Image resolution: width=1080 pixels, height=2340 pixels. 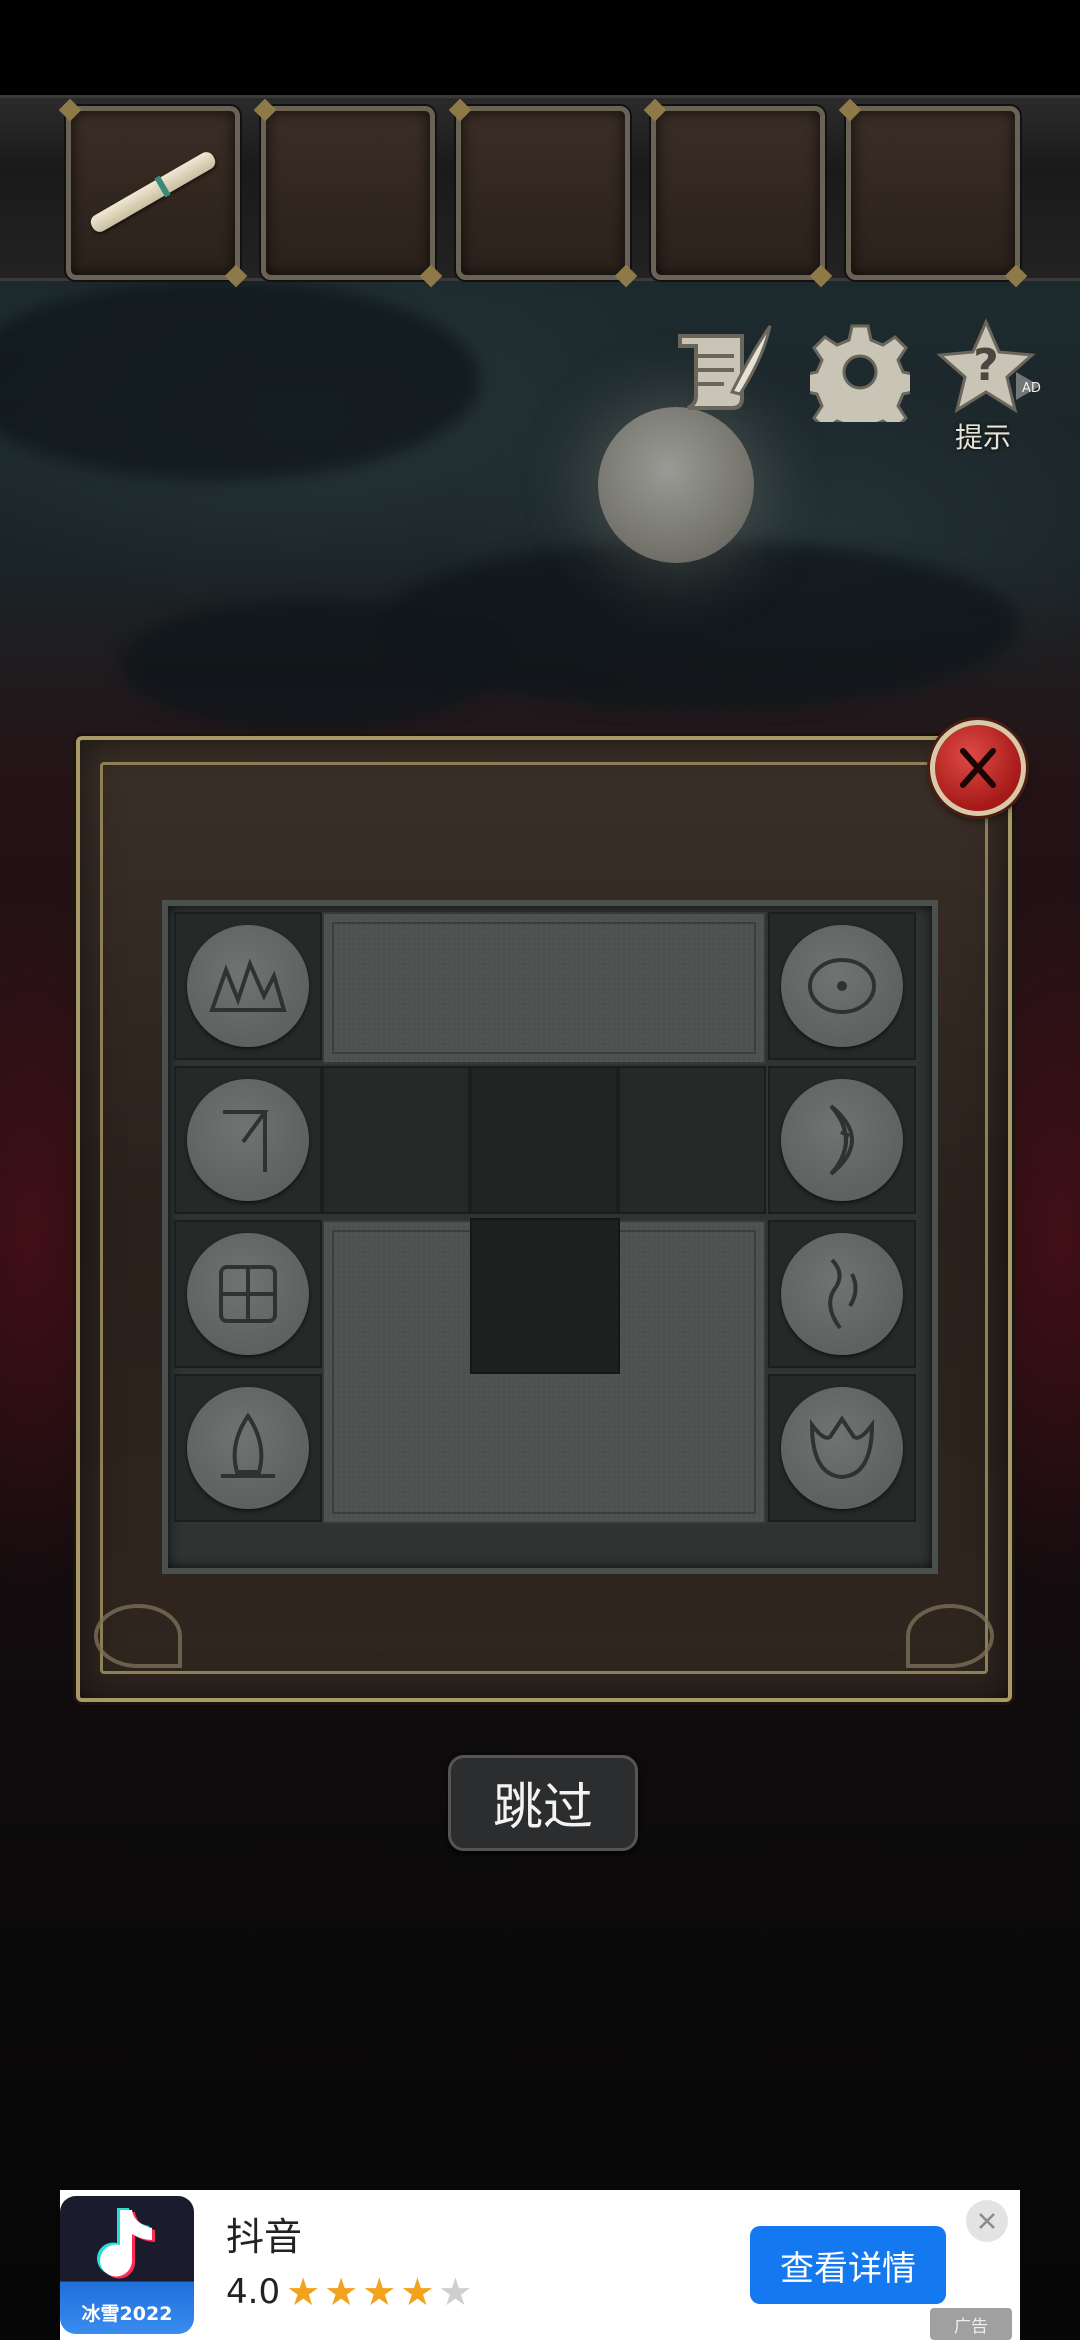 I want to click on ad-banner: 冰雪2022 抖音 4.0 ★★★★★ 查看详情, so click(x=540, y=2265).